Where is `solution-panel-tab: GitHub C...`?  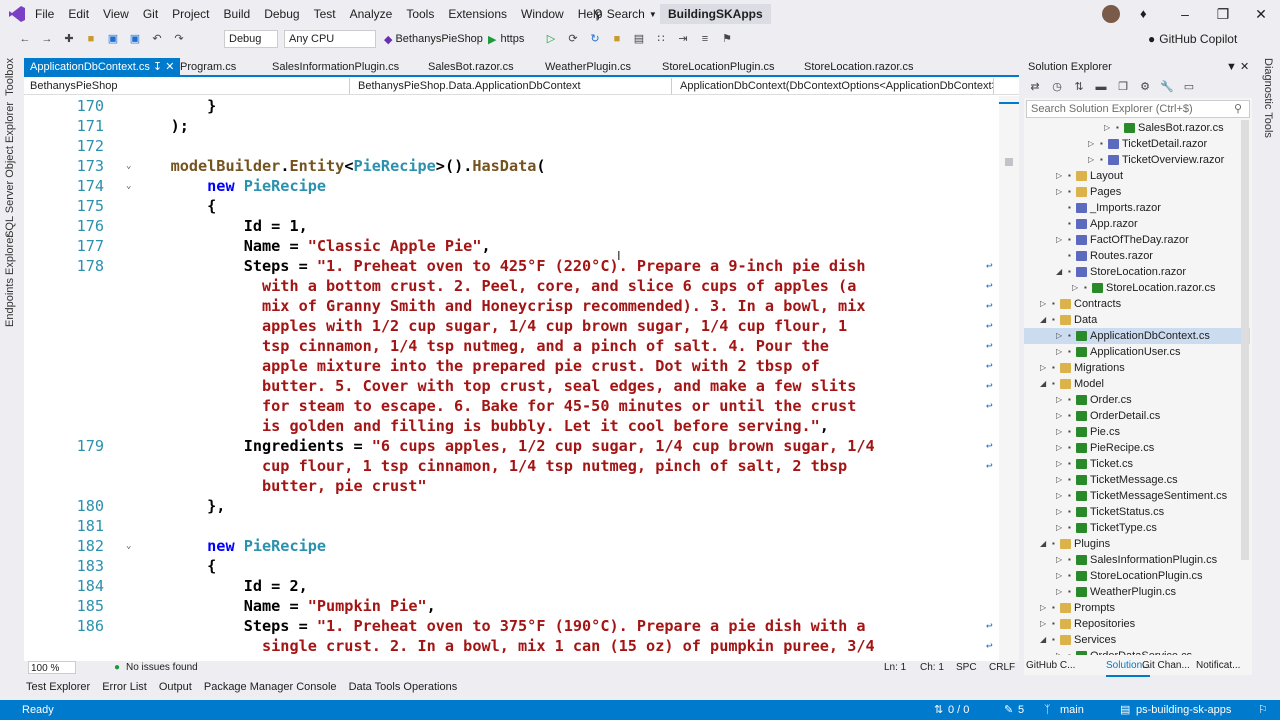
solution-panel-tab: GitHub C... is located at coordinates (1050, 666).